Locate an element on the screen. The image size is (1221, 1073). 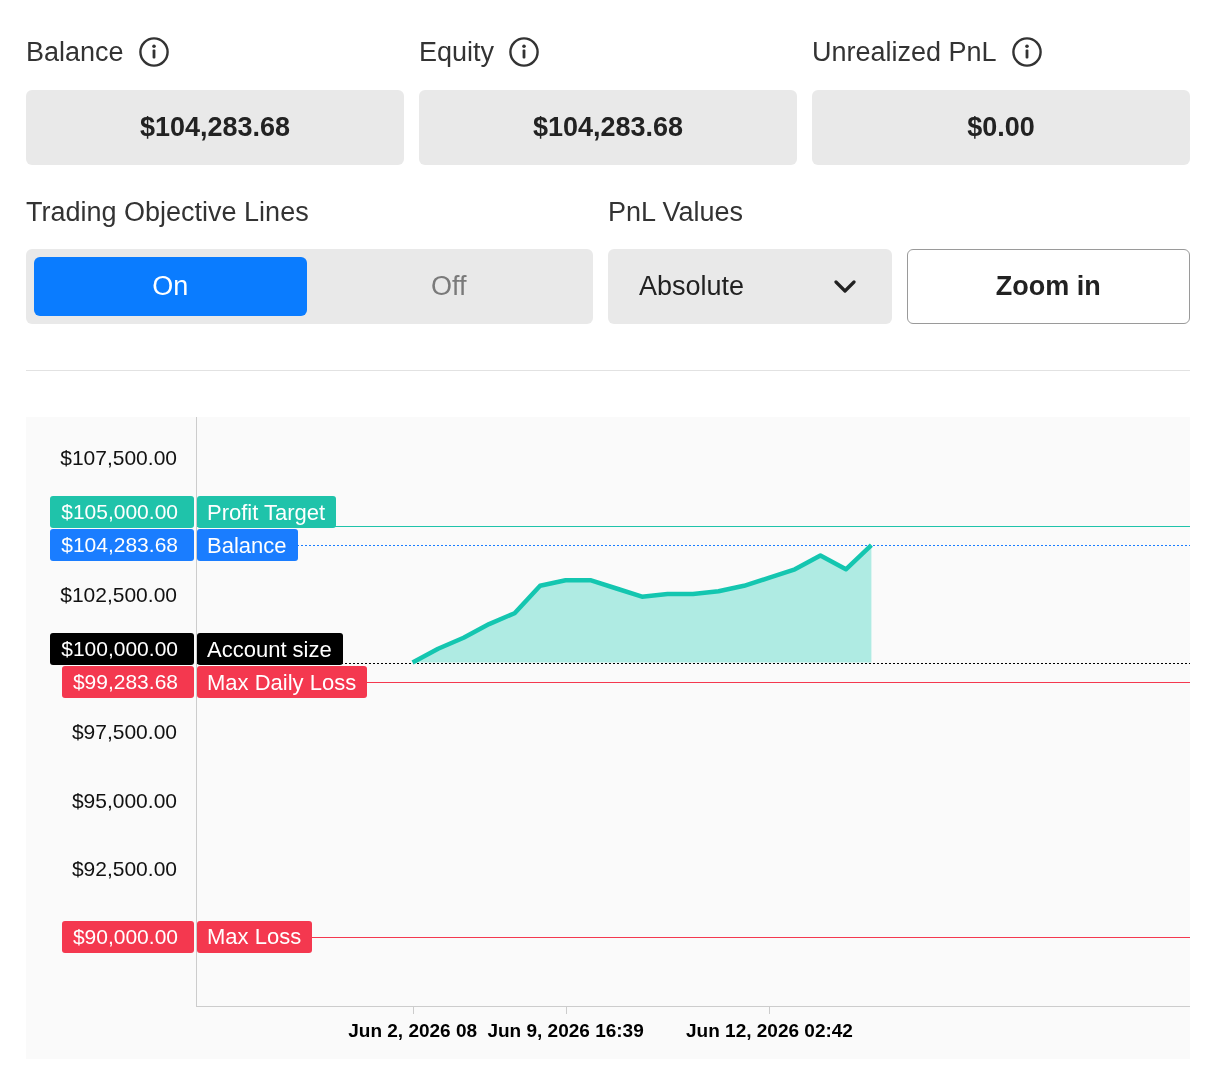
stat-label: Equity is located at coordinates (457, 52).